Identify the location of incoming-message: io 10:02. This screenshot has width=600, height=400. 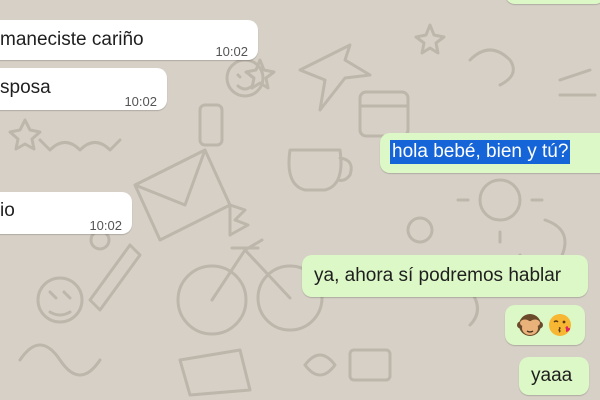
(66, 213).